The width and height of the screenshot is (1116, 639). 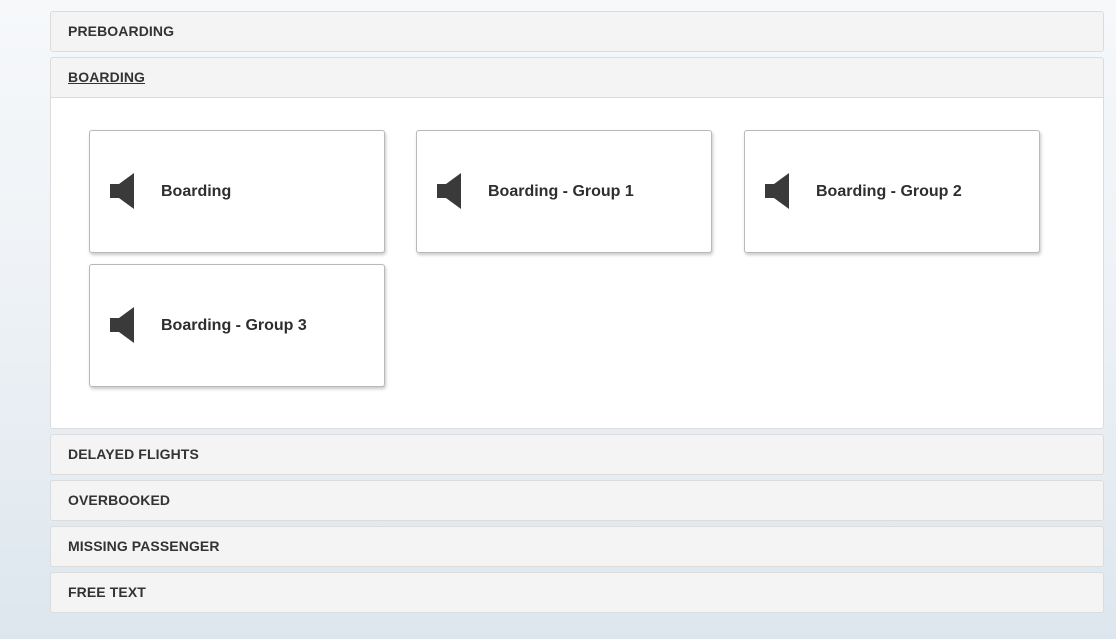 What do you see at coordinates (144, 546) in the screenshot?
I see `section-label-missing-passenger: MISSING PASSENGER` at bounding box center [144, 546].